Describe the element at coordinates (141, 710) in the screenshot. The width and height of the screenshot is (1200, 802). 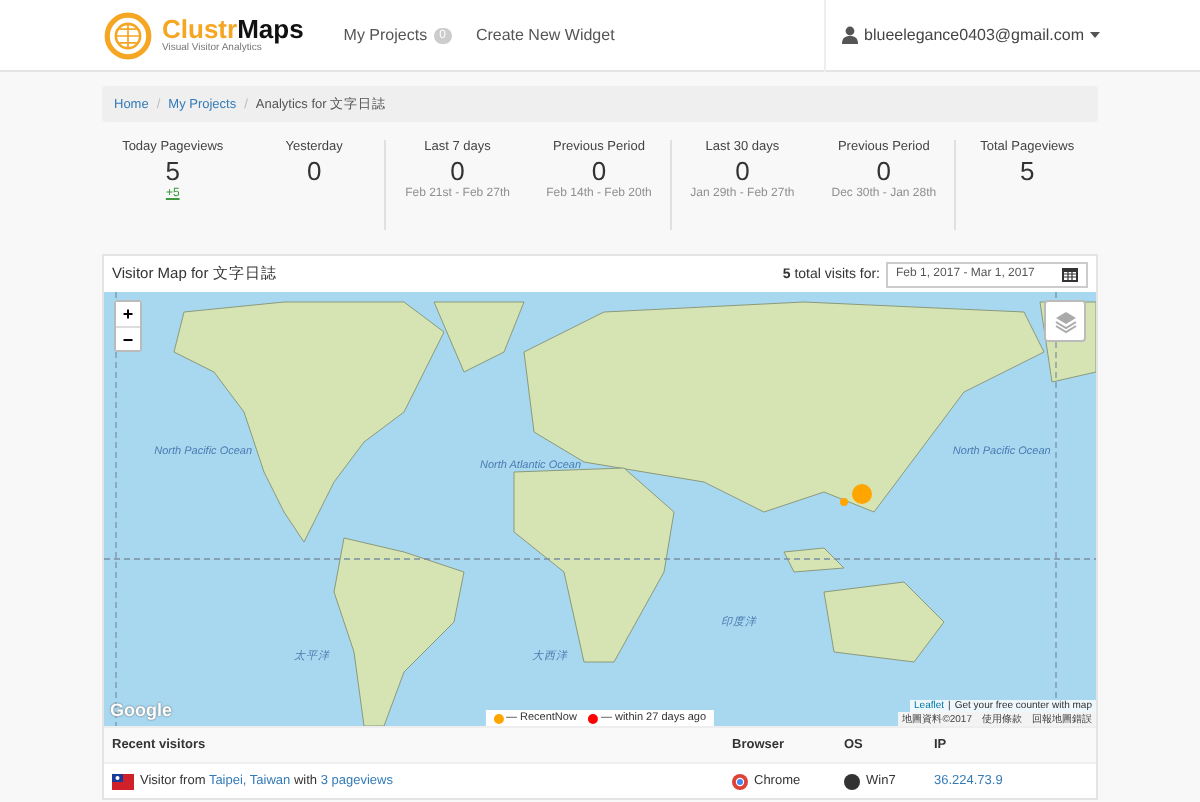
I see `map-provider-logo: Google` at that location.